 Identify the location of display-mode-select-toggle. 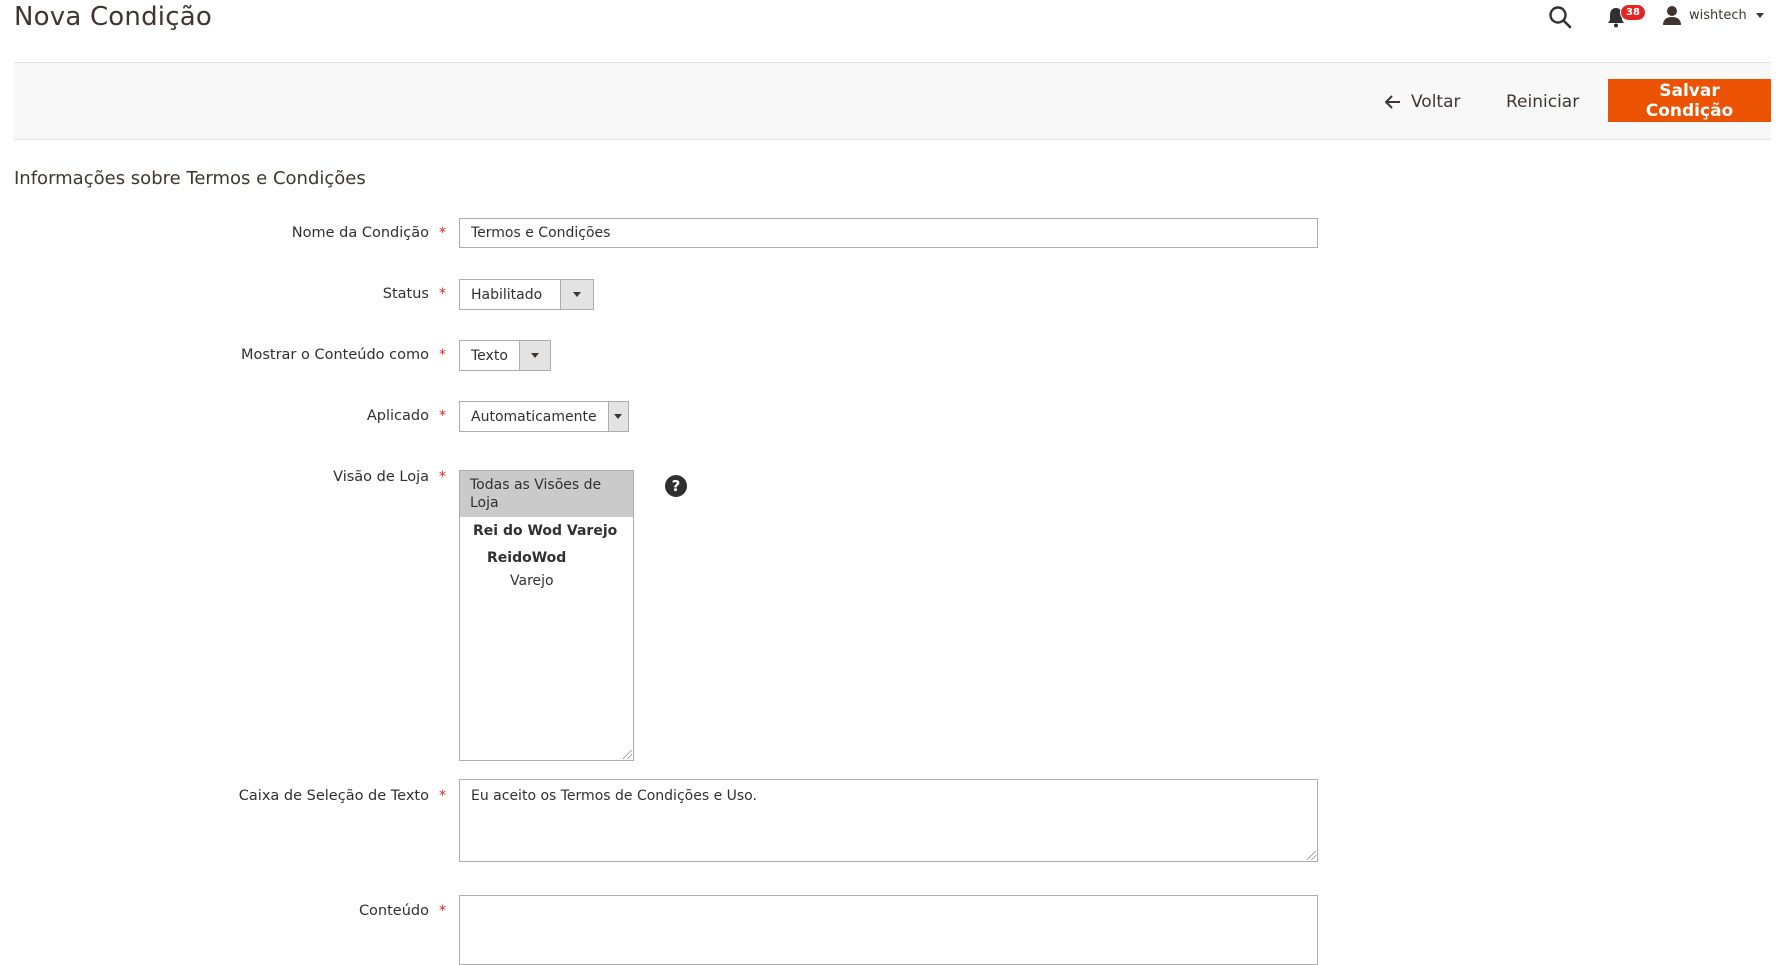
(534, 355).